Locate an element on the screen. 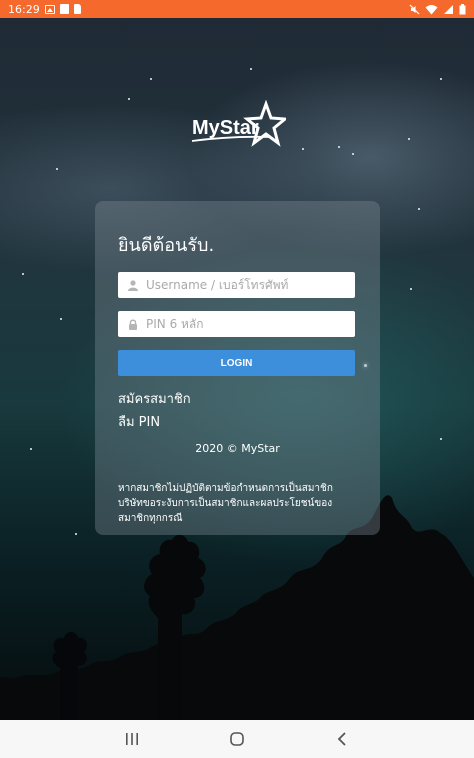 Image resolution: width=474 pixels, height=758 pixels. notice-line: สมาชิกทุกกรณี is located at coordinates (150, 518).